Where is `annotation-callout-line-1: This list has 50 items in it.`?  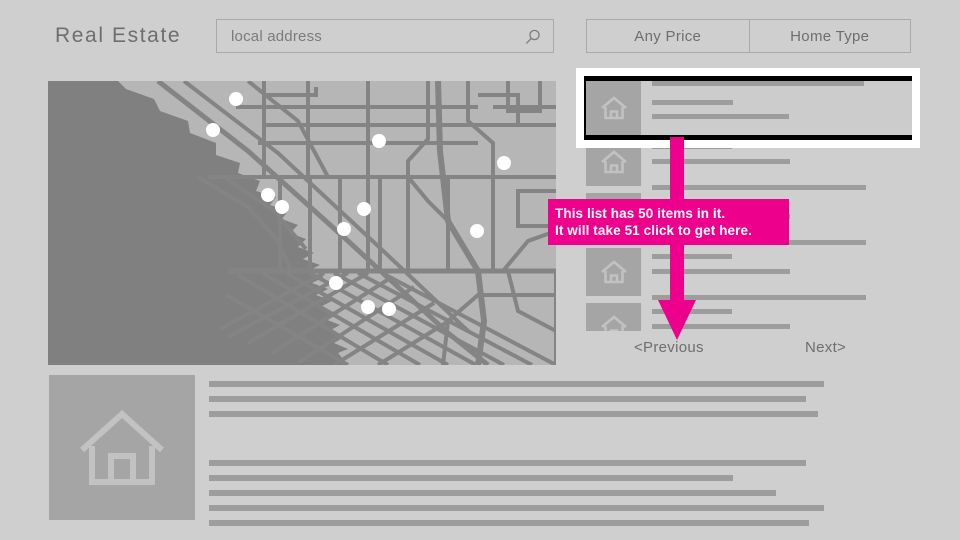 annotation-callout-line-1: This list has 50 items in it. is located at coordinates (640, 213).